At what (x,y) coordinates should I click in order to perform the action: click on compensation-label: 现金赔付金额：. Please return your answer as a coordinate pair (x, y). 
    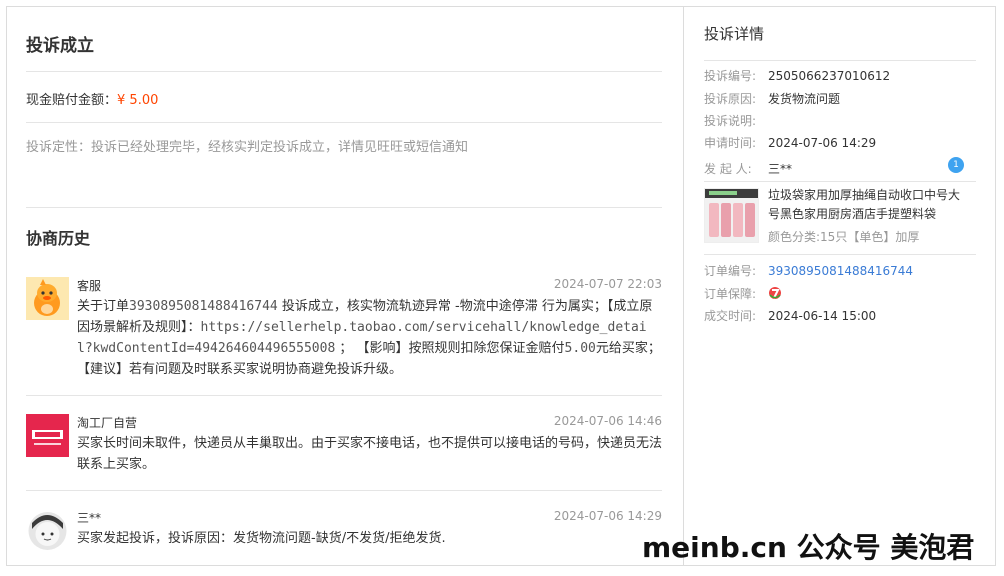
    Looking at the image, I should click on (72, 100).